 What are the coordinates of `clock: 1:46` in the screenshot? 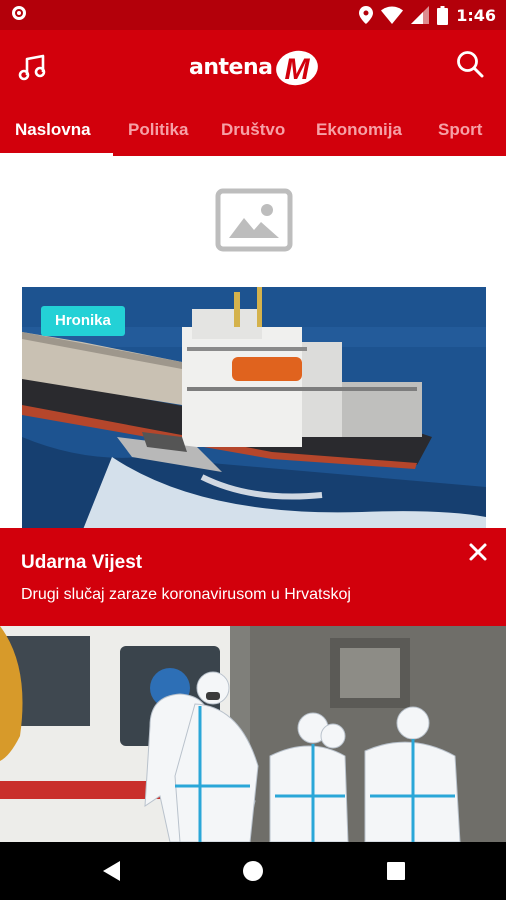 It's located at (476, 15).